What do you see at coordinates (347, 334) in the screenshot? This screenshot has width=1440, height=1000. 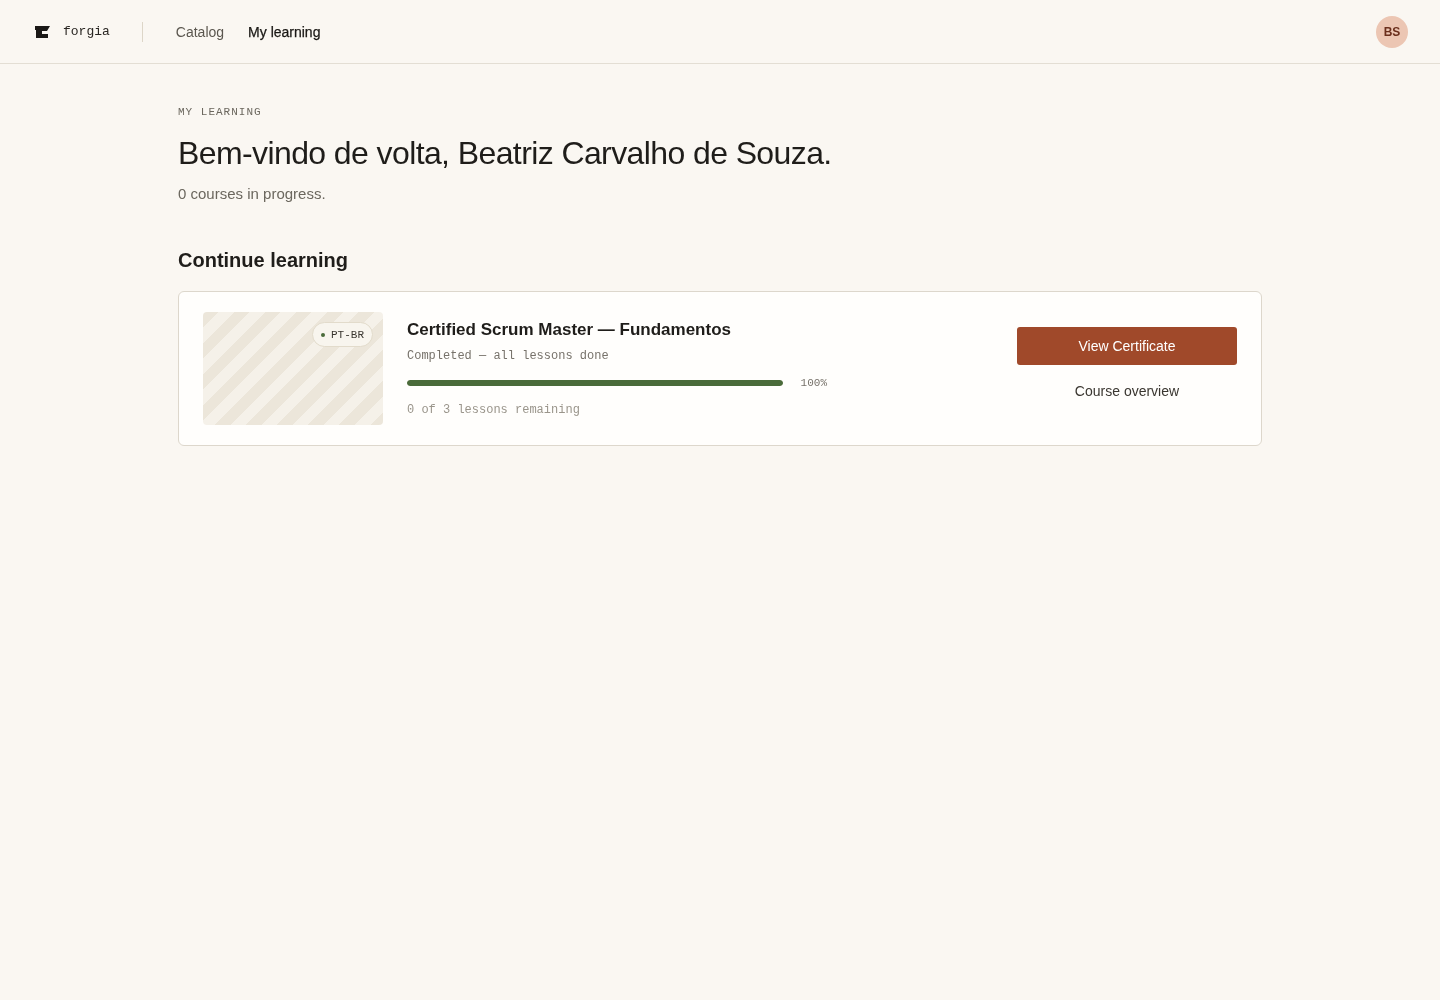 I see `language-code: PT-BR` at bounding box center [347, 334].